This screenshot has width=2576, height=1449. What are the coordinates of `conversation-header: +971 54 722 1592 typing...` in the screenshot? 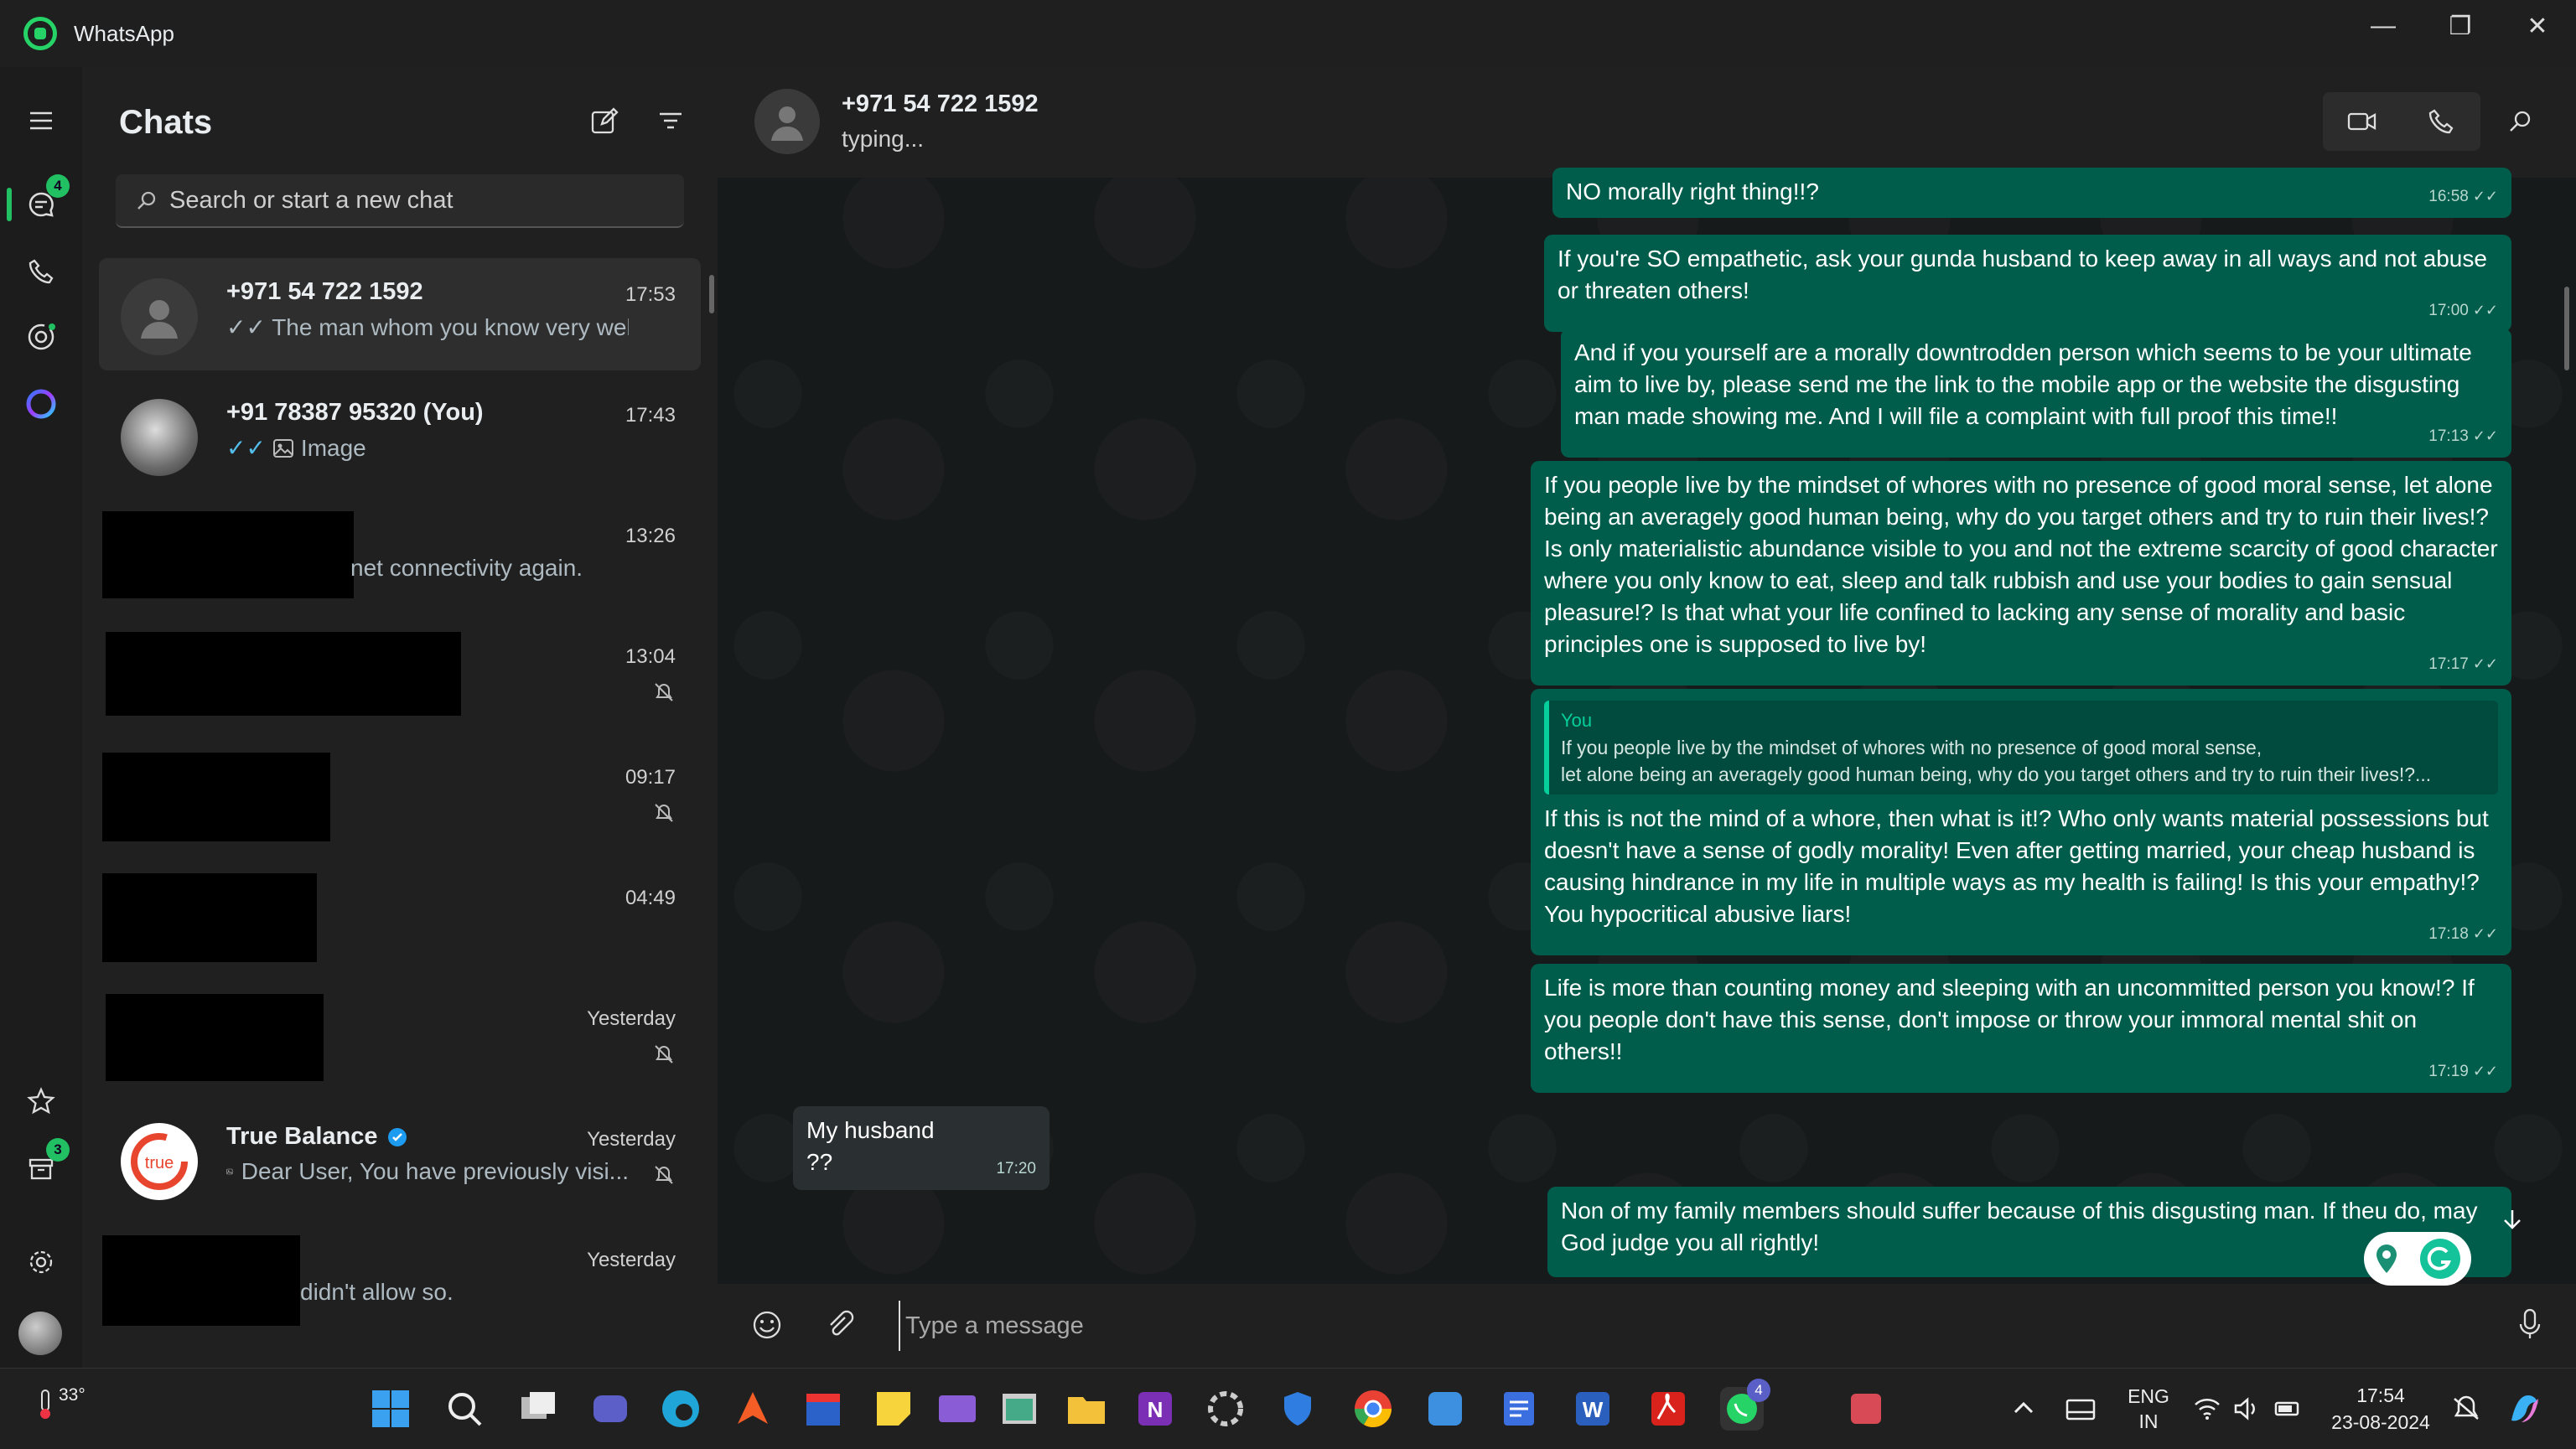 It's located at (1647, 123).